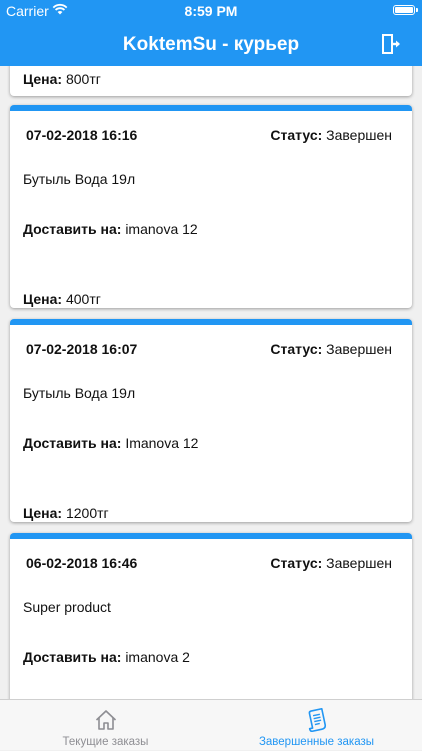 The width and height of the screenshot is (422, 751). Describe the element at coordinates (161, 229) in the screenshot. I see `deliver-value: imanova 12` at that location.